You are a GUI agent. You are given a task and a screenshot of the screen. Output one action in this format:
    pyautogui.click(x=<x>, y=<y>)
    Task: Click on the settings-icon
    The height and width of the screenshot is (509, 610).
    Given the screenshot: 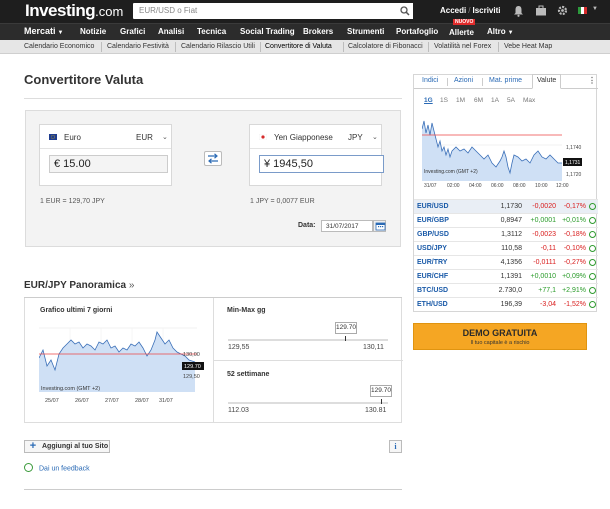 What is the action you would take?
    pyautogui.click(x=562, y=11)
    